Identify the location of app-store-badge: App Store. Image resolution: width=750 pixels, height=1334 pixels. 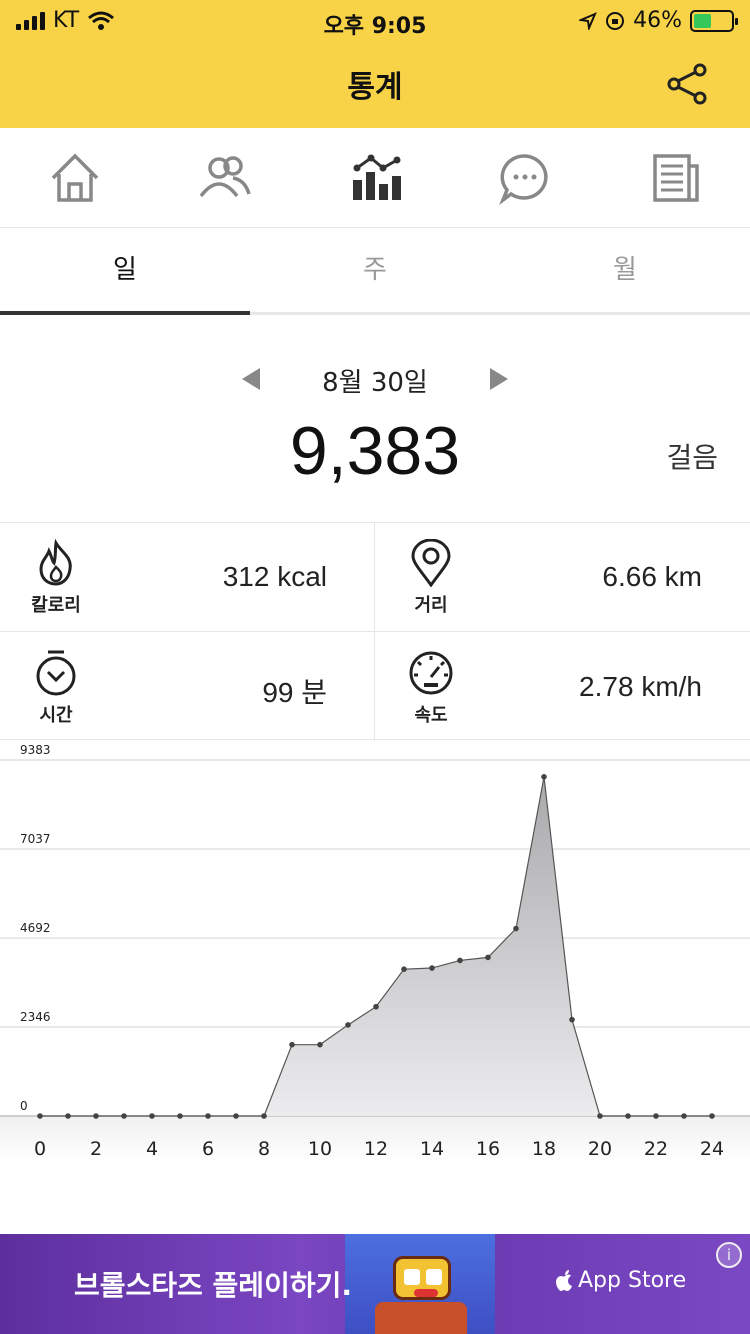
(621, 1280).